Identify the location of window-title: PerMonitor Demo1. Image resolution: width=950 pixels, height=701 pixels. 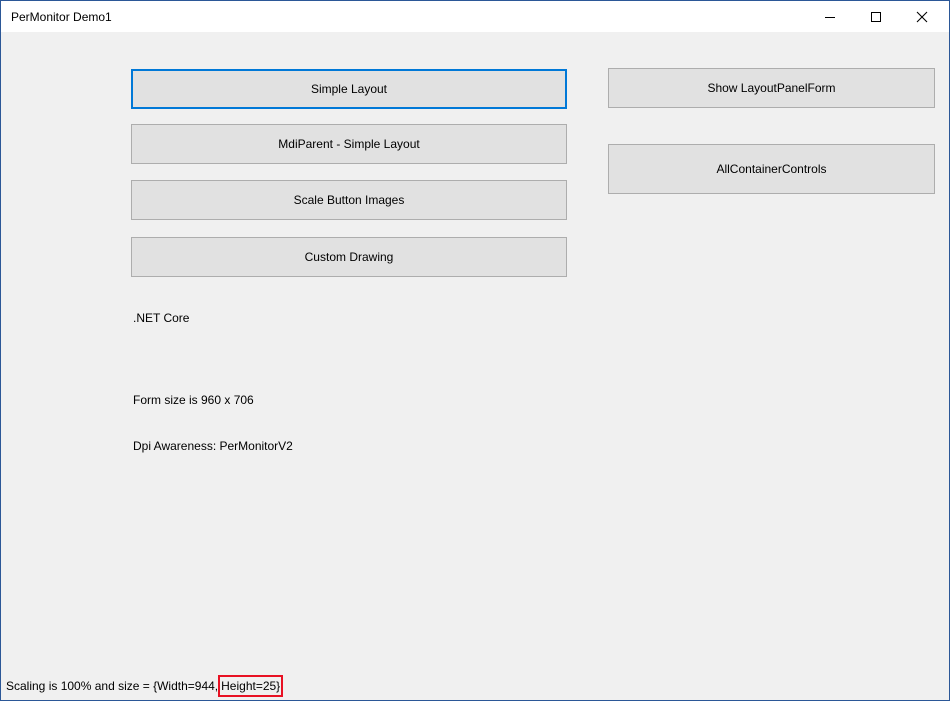
(61, 17).